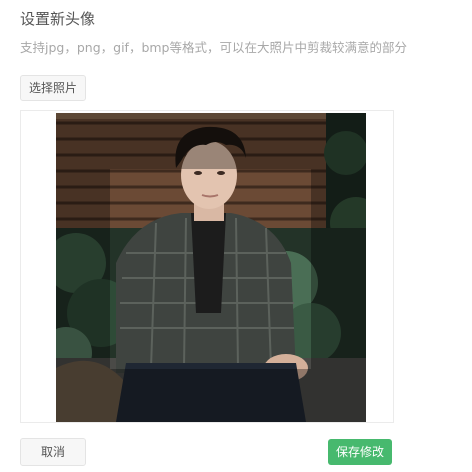 The height and width of the screenshot is (472, 472). I want to click on save-changes-button: 保存修改, so click(360, 452).